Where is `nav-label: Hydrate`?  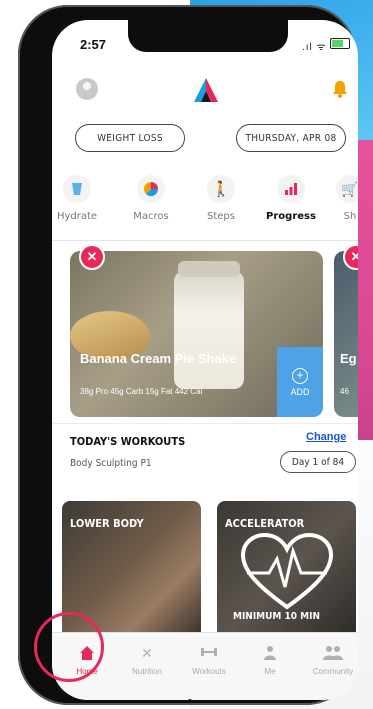 nav-label: Hydrate is located at coordinates (77, 216).